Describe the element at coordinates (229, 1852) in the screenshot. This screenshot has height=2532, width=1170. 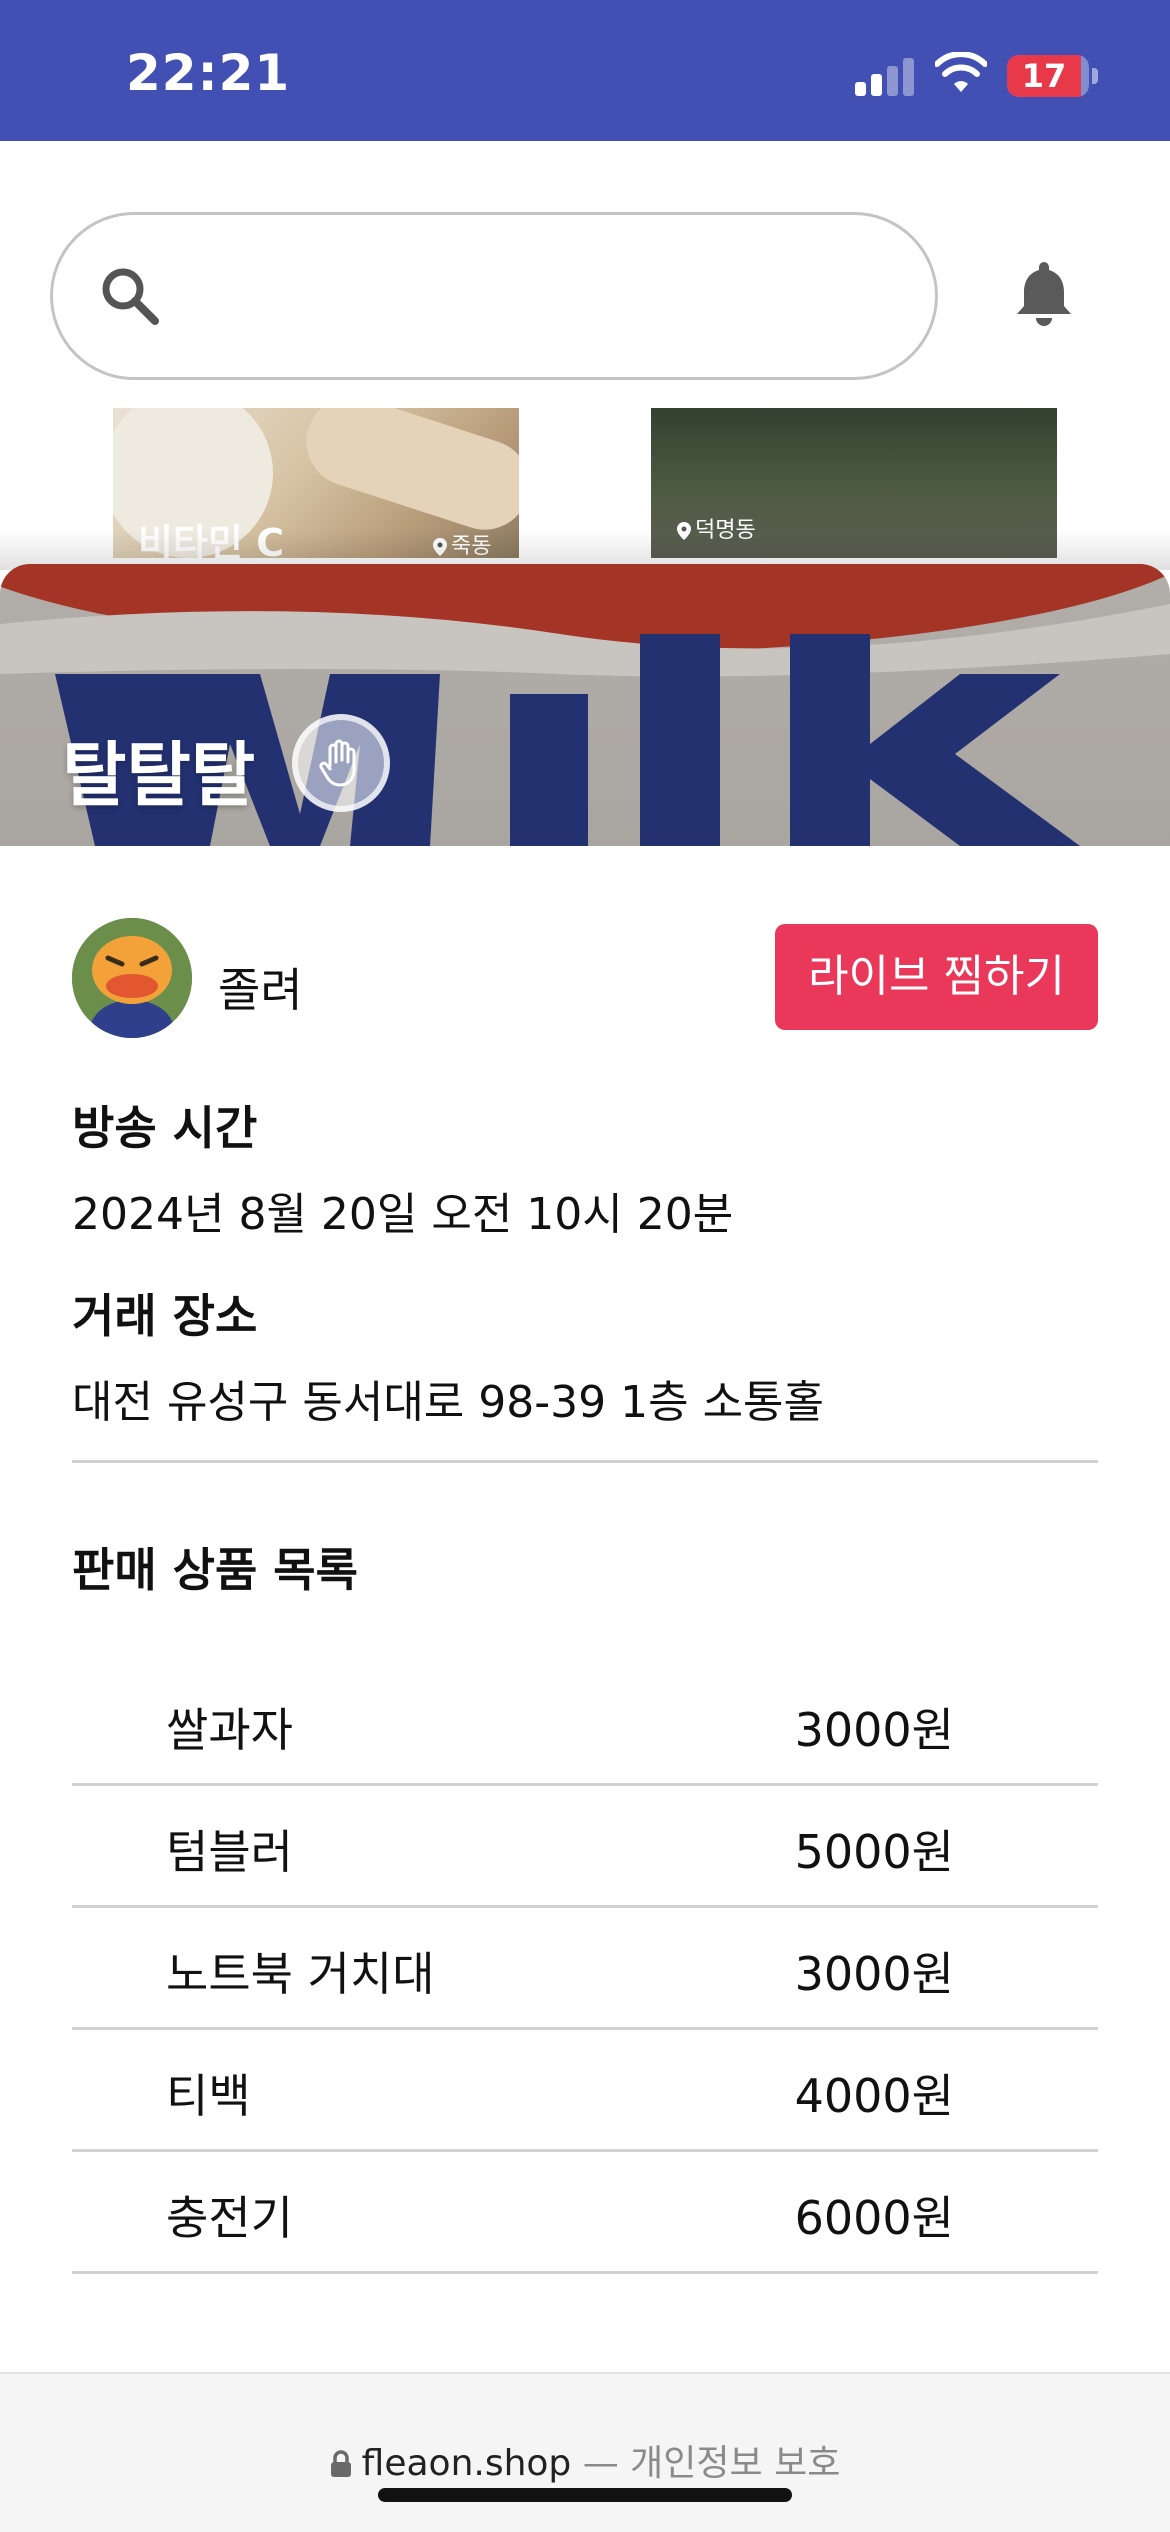
I see `product-name: 텀블러` at that location.